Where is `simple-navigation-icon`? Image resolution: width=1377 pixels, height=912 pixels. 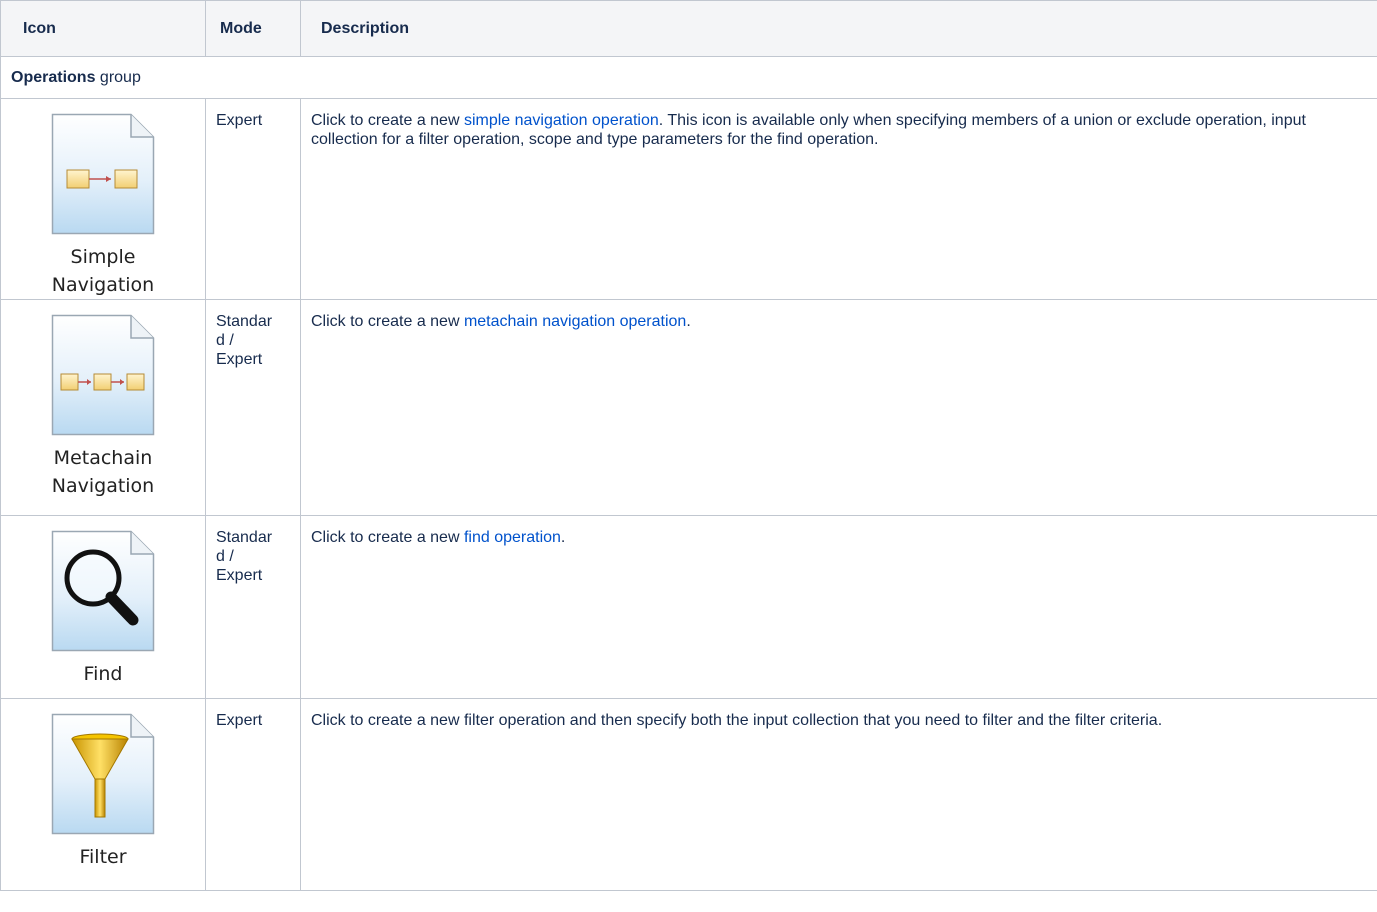 simple-navigation-icon is located at coordinates (103, 174).